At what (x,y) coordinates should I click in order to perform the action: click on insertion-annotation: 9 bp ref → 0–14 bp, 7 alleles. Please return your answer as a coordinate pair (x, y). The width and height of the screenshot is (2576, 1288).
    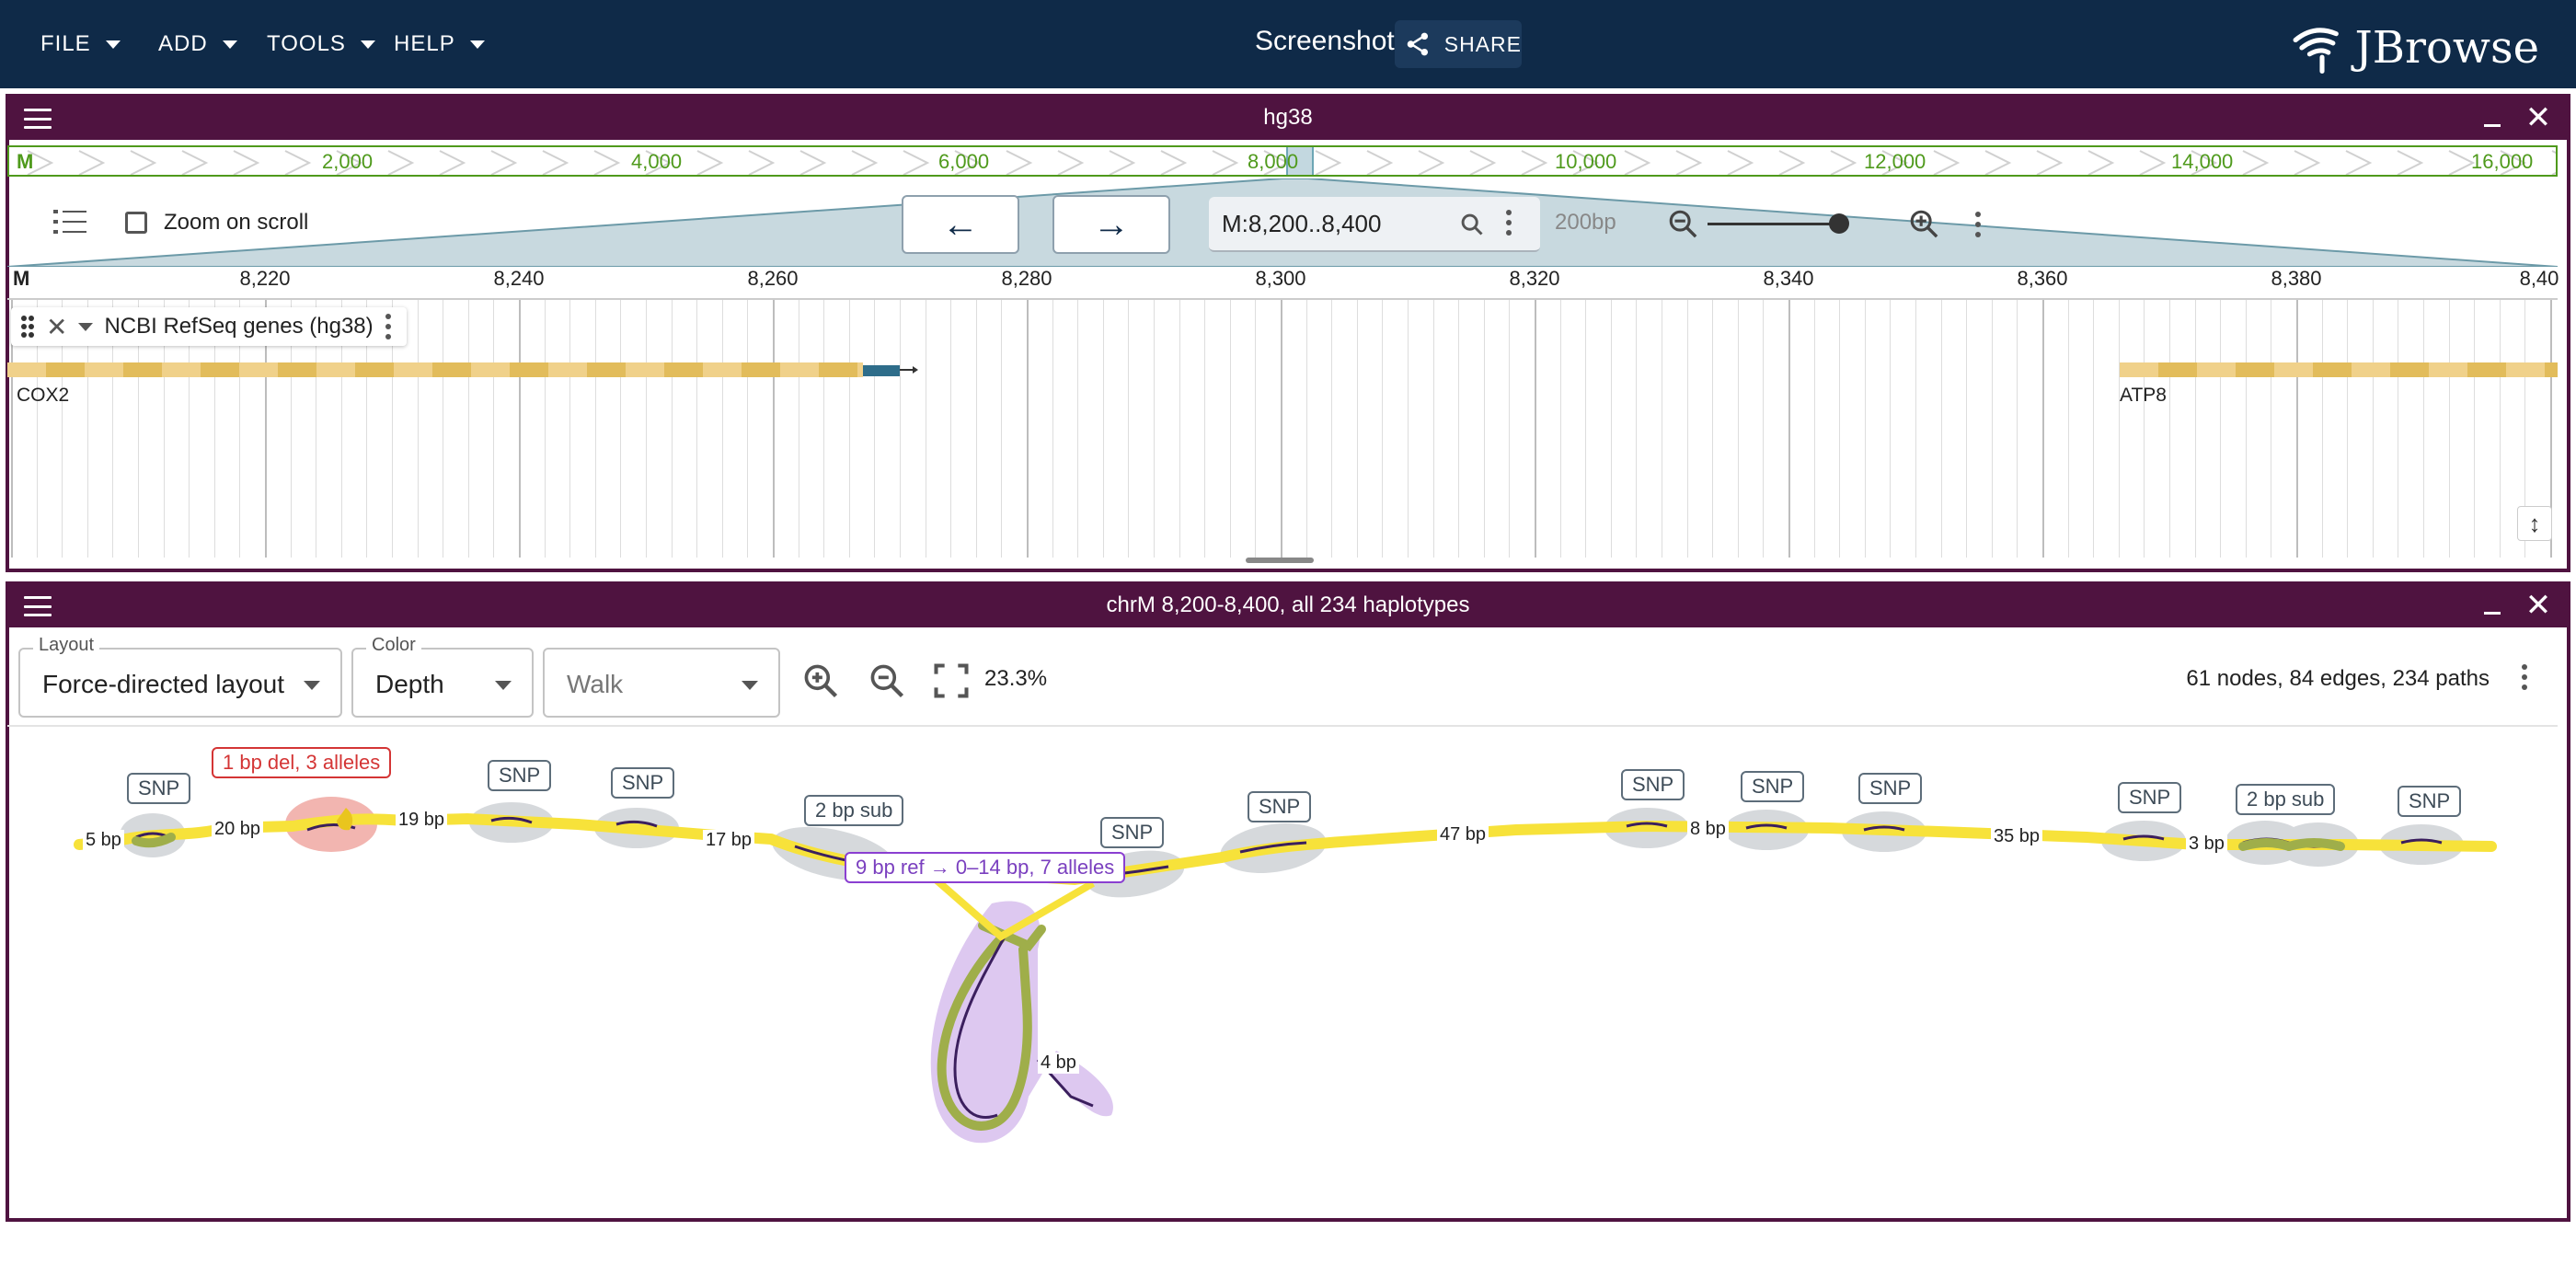
    Looking at the image, I should click on (985, 867).